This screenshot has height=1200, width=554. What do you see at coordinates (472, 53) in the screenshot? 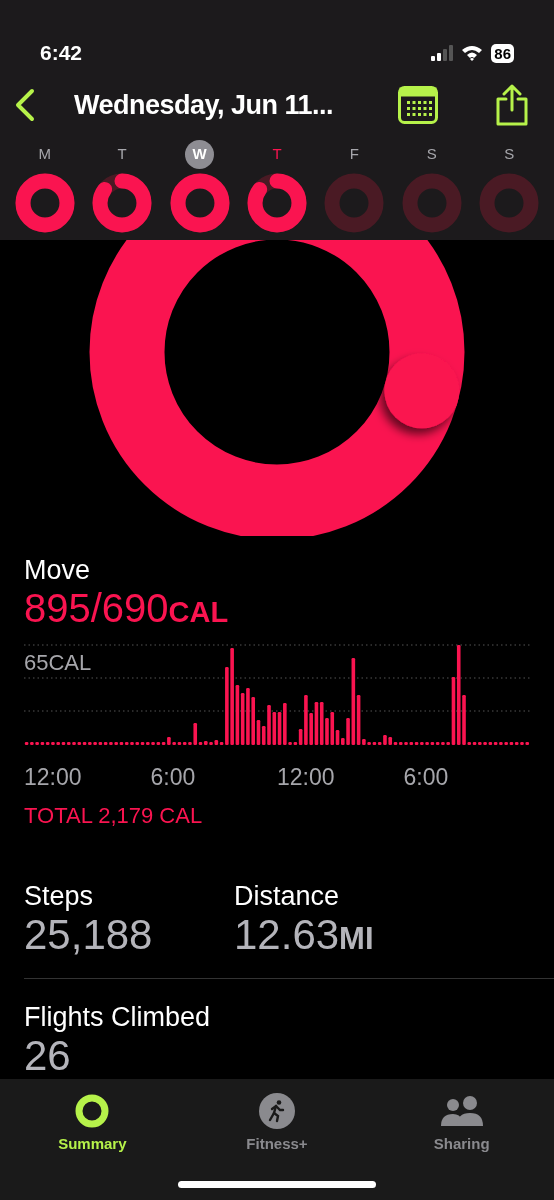
I see `wifi-icon` at bounding box center [472, 53].